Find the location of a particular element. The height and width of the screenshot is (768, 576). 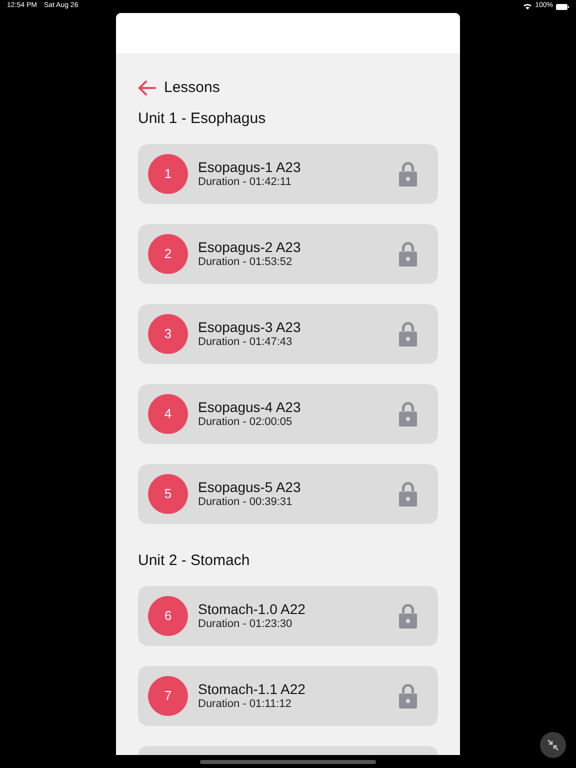

lesson-duration: Duration - 02:00:05 is located at coordinates (245, 422).